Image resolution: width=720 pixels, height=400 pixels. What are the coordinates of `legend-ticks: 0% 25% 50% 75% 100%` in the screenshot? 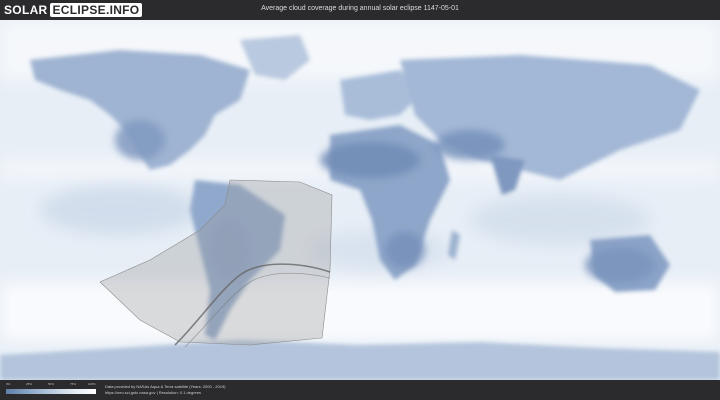 It's located at (51, 385).